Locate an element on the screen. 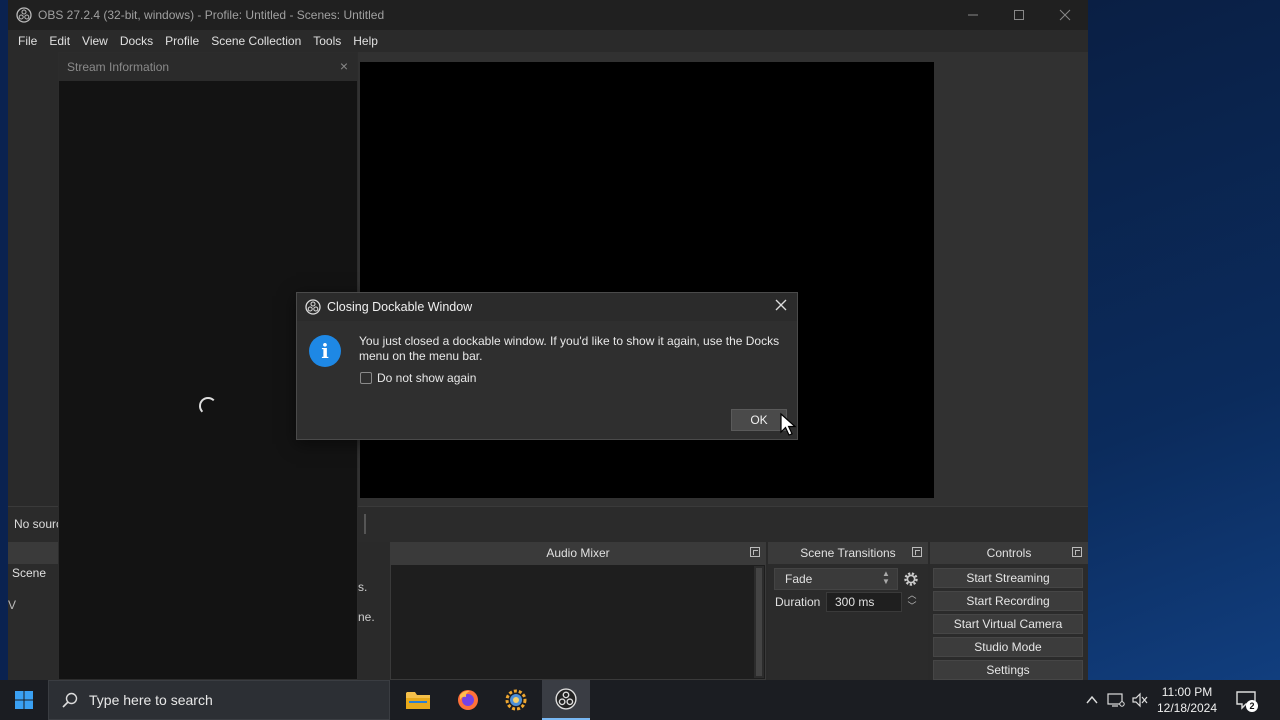  scene-header-label: Scene is located at coordinates (29, 573).